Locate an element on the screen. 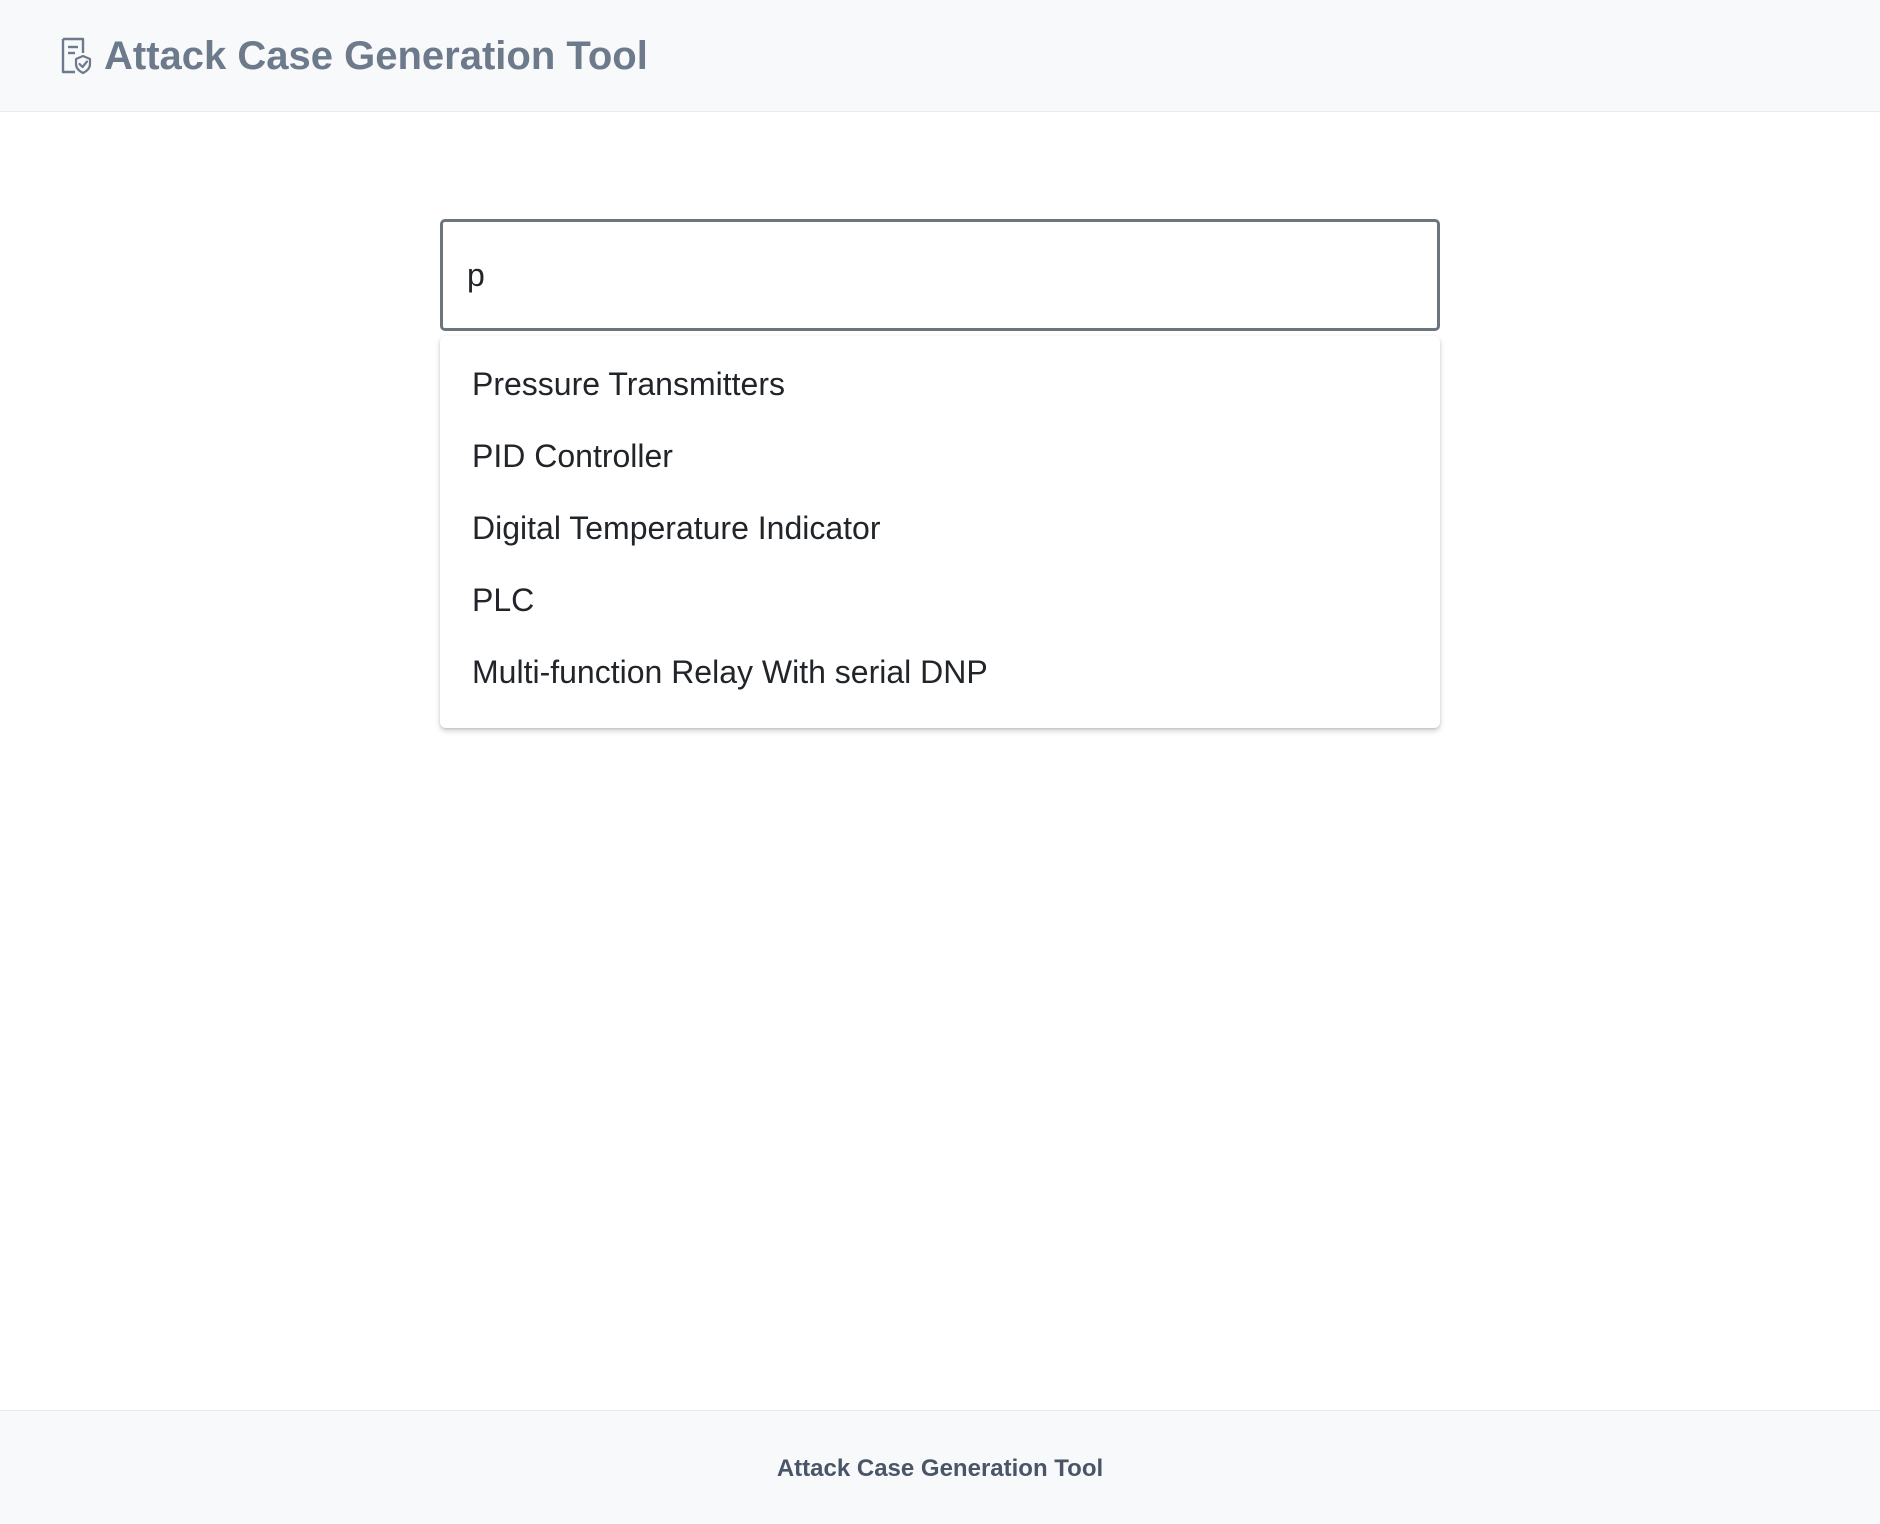 This screenshot has height=1524, width=1880. device-search-input is located at coordinates (940, 275).